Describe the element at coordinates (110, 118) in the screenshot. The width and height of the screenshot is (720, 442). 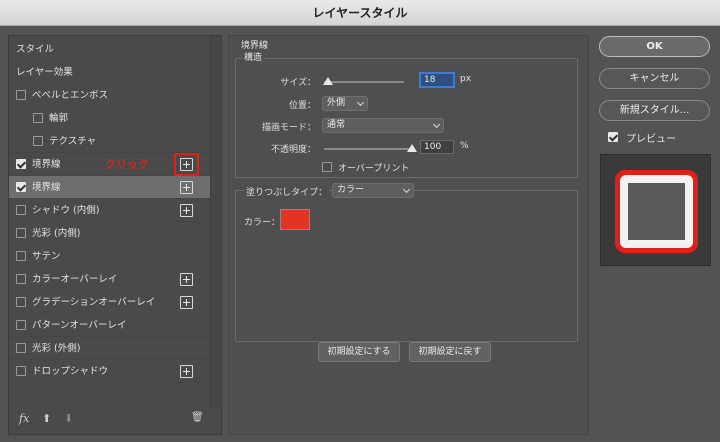
I see `effect-item: 輪郭` at that location.